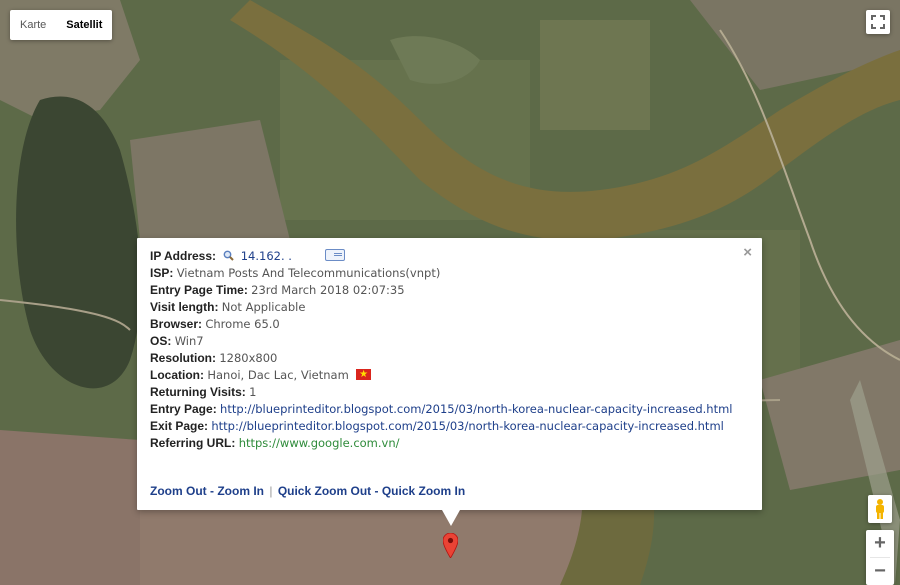 The width and height of the screenshot is (900, 585). I want to click on resolution-value: 1280x800, so click(248, 358).